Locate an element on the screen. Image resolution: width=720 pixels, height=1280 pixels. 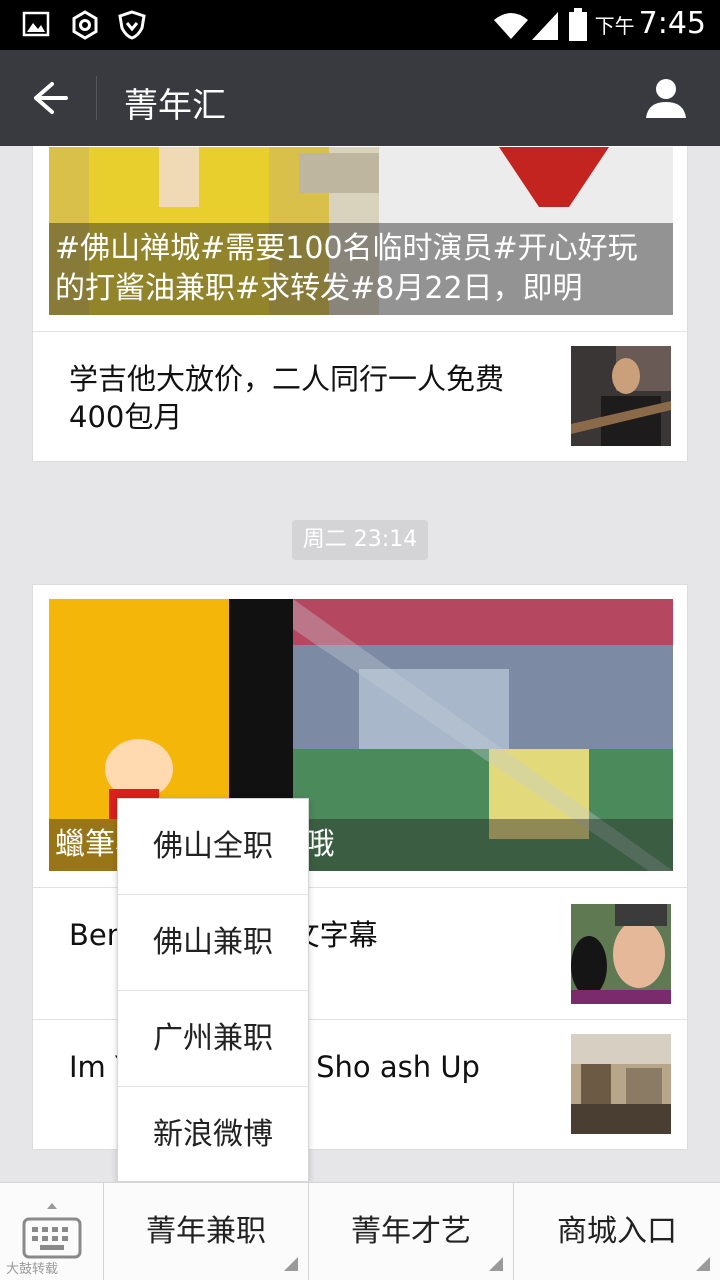
menu-button-label: 菁年才艺 is located at coordinates (411, 1231).